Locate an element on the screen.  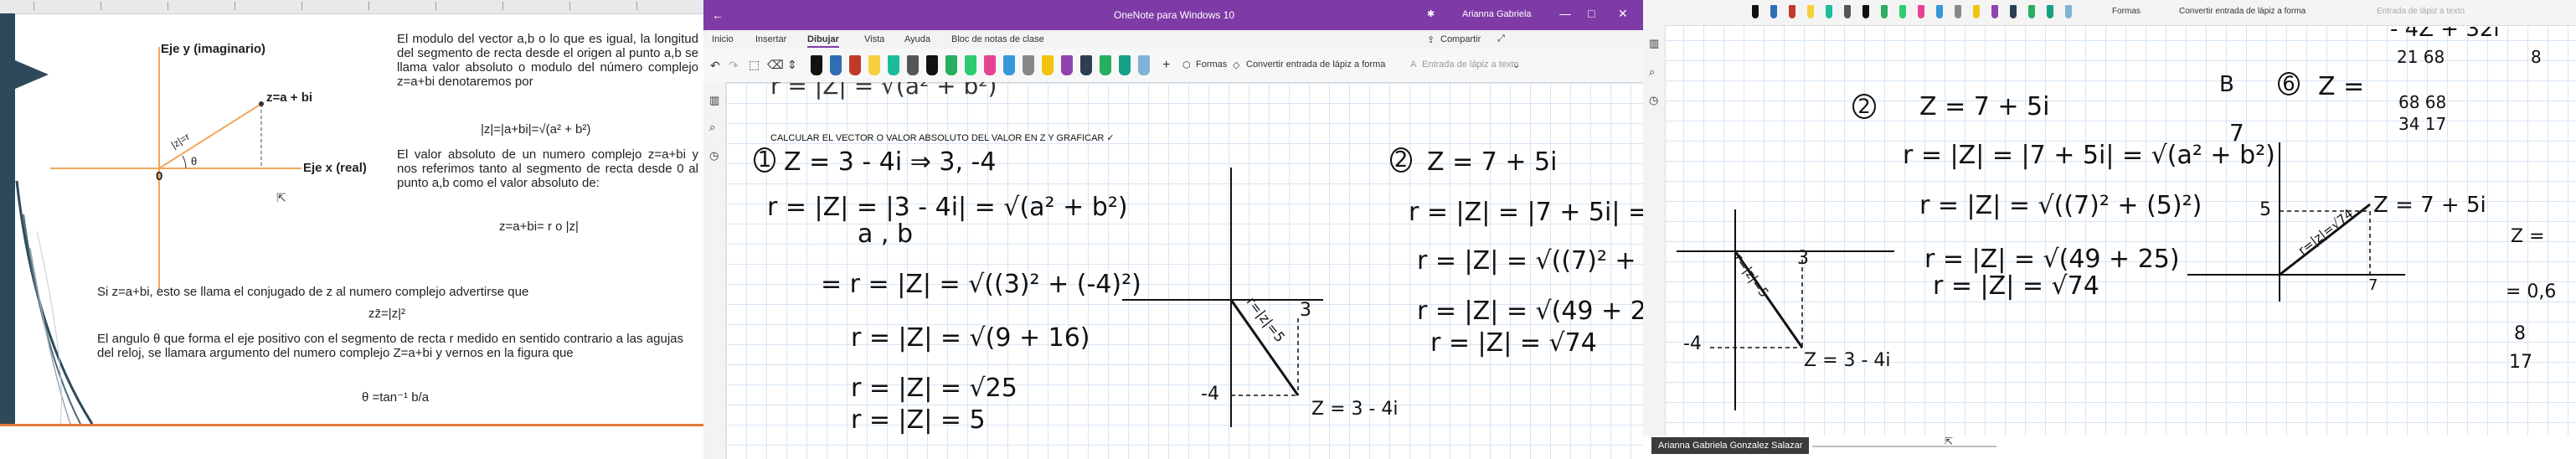
slide-ruler is located at coordinates (351, 7).